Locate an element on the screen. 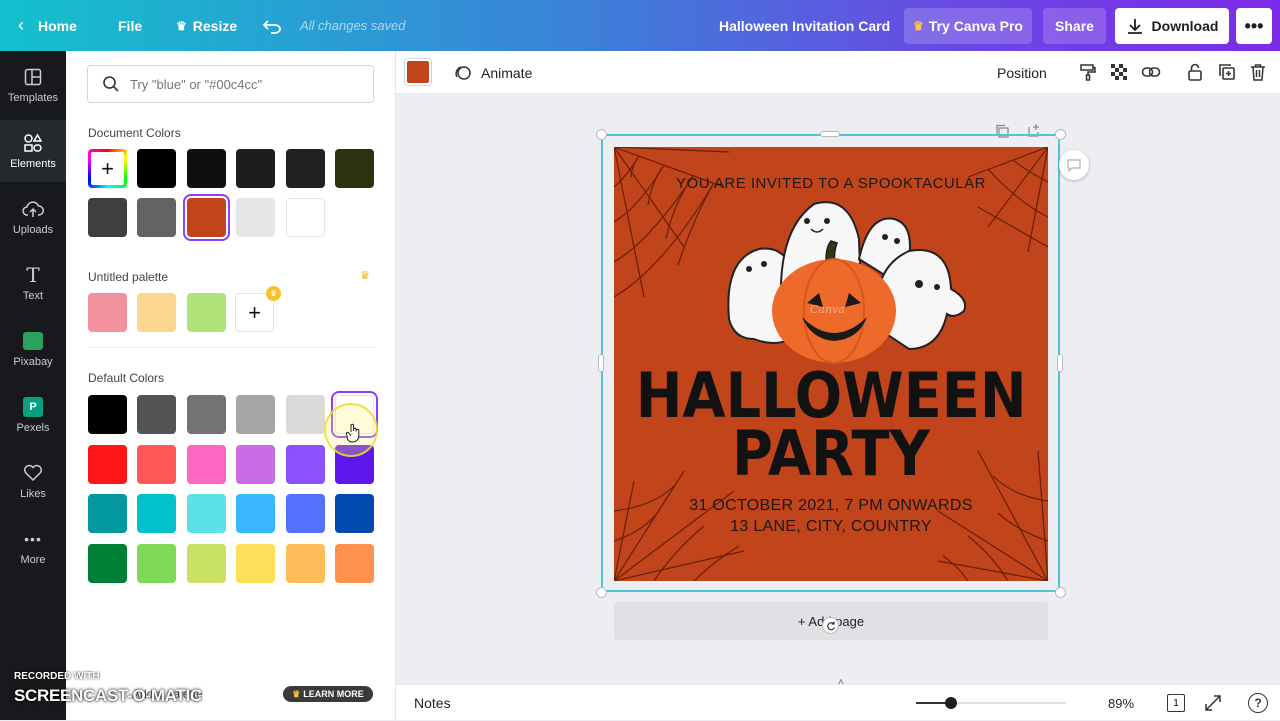 Image resolution: width=1280 pixels, height=721 pixels. zoom-level: 89% is located at coordinates (1121, 703).